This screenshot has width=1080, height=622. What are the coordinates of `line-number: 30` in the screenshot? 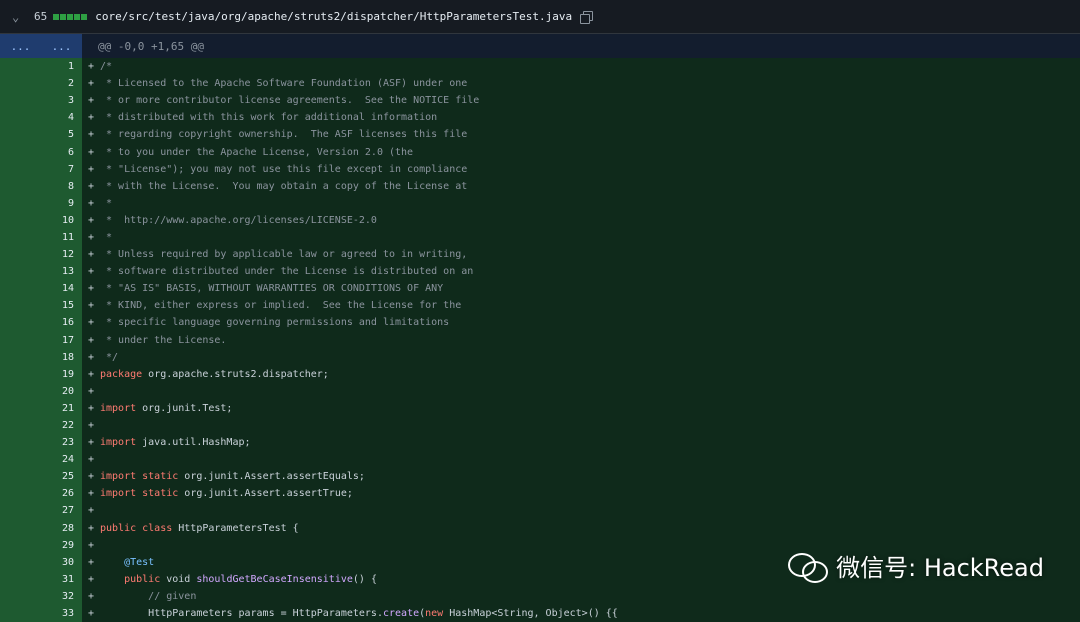 It's located at (41, 562).